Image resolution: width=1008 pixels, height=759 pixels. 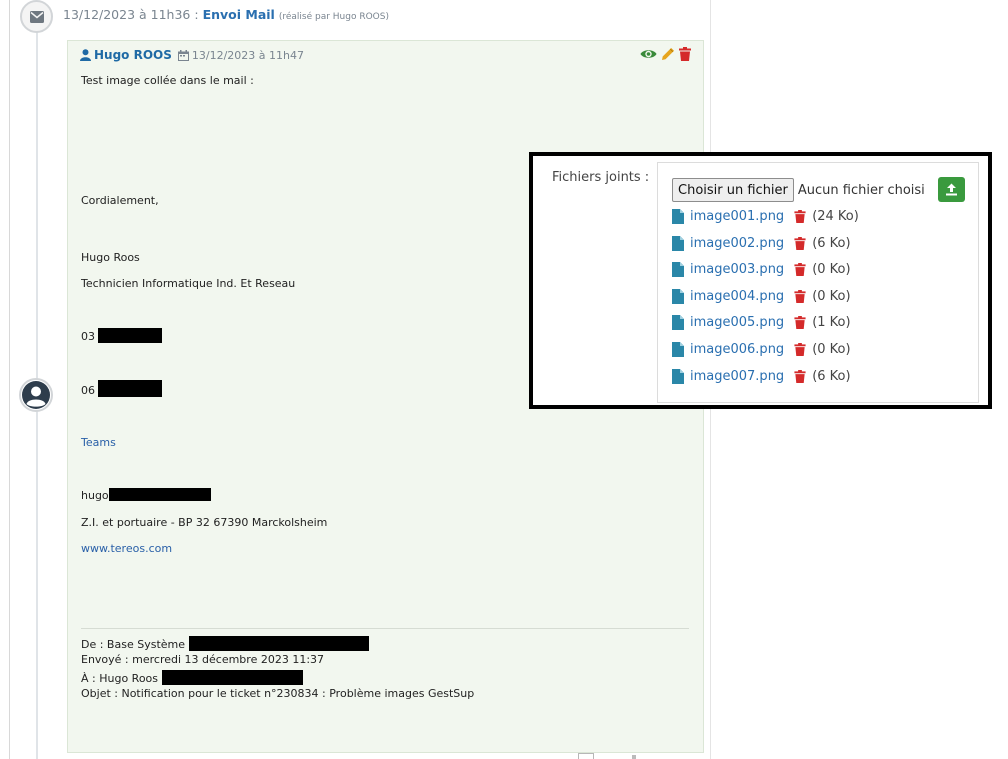 I want to click on message-actions, so click(x=665, y=55).